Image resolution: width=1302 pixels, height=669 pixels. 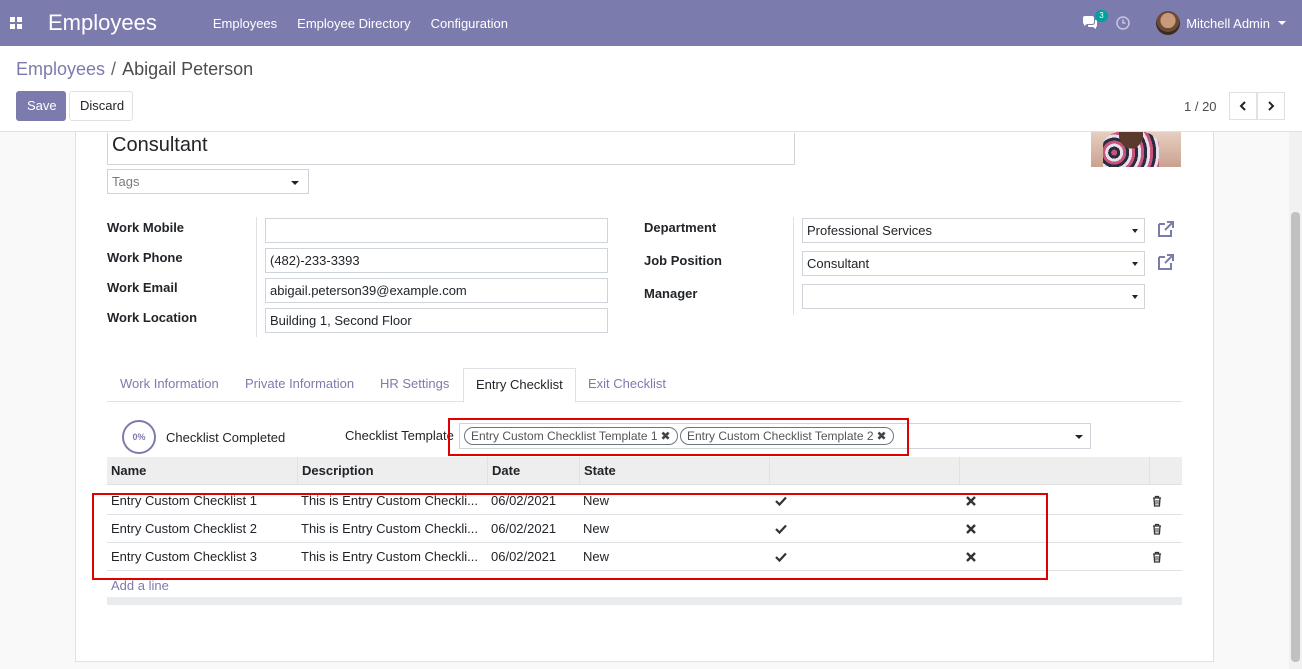 What do you see at coordinates (436, 260) in the screenshot?
I see `work-phone-input: (482)-233-3393` at bounding box center [436, 260].